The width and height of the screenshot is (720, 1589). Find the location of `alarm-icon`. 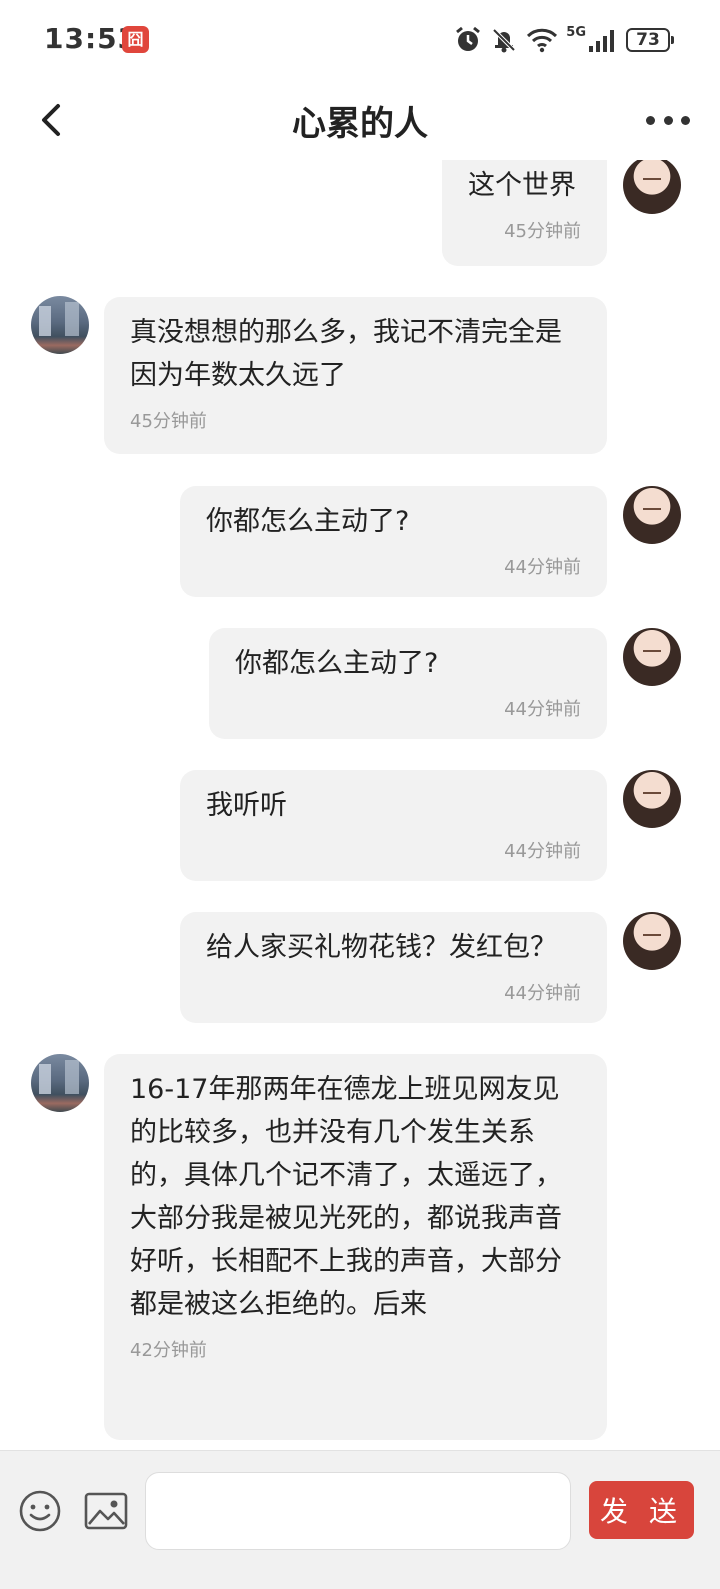

alarm-icon is located at coordinates (468, 38).